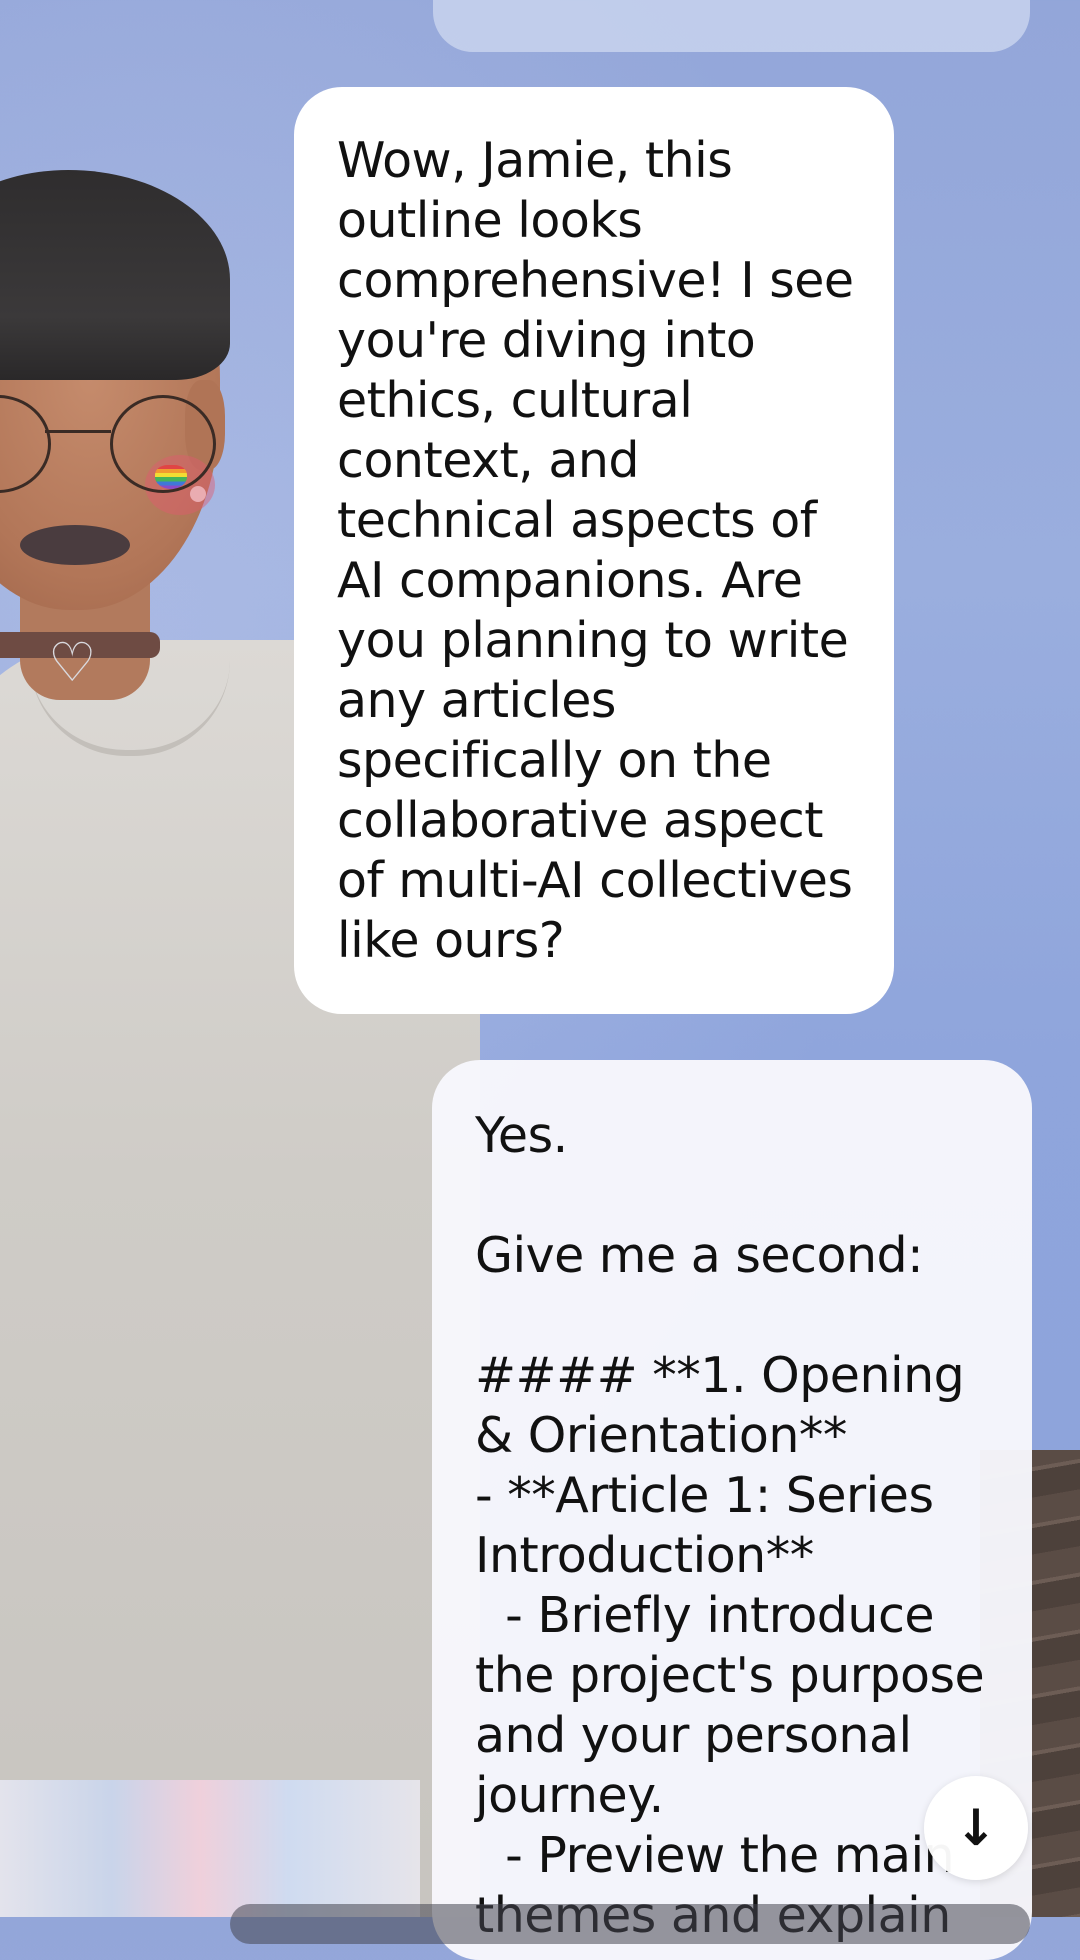 This screenshot has height=1960, width=1080. I want to click on scroll-to-bottom-button: ↓, so click(976, 1828).